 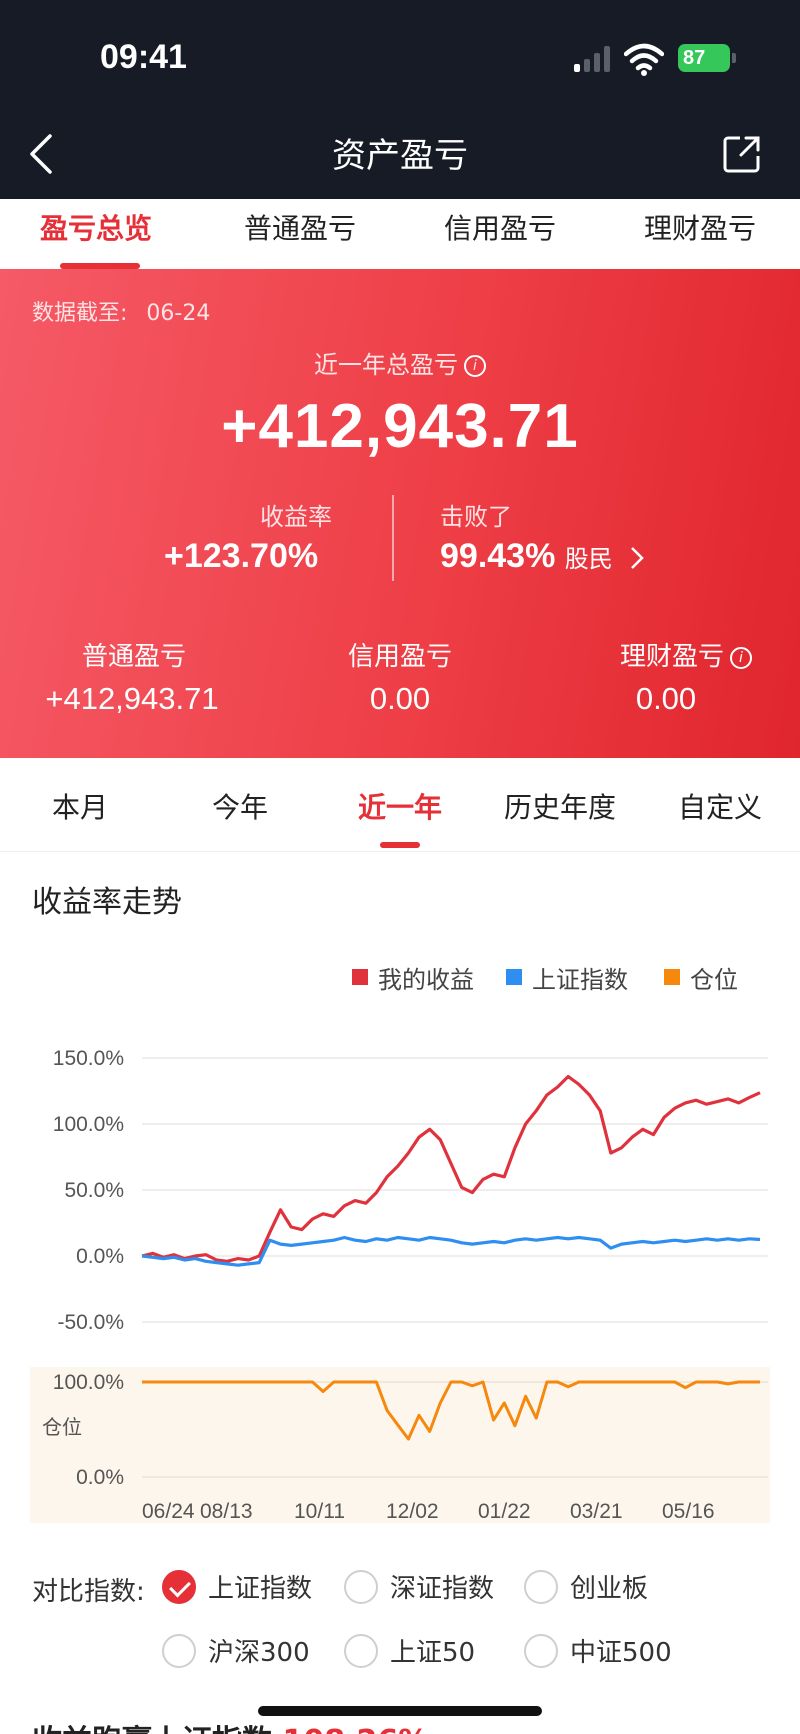 What do you see at coordinates (714, 979) in the screenshot?
I see `legend-label: 仓位` at bounding box center [714, 979].